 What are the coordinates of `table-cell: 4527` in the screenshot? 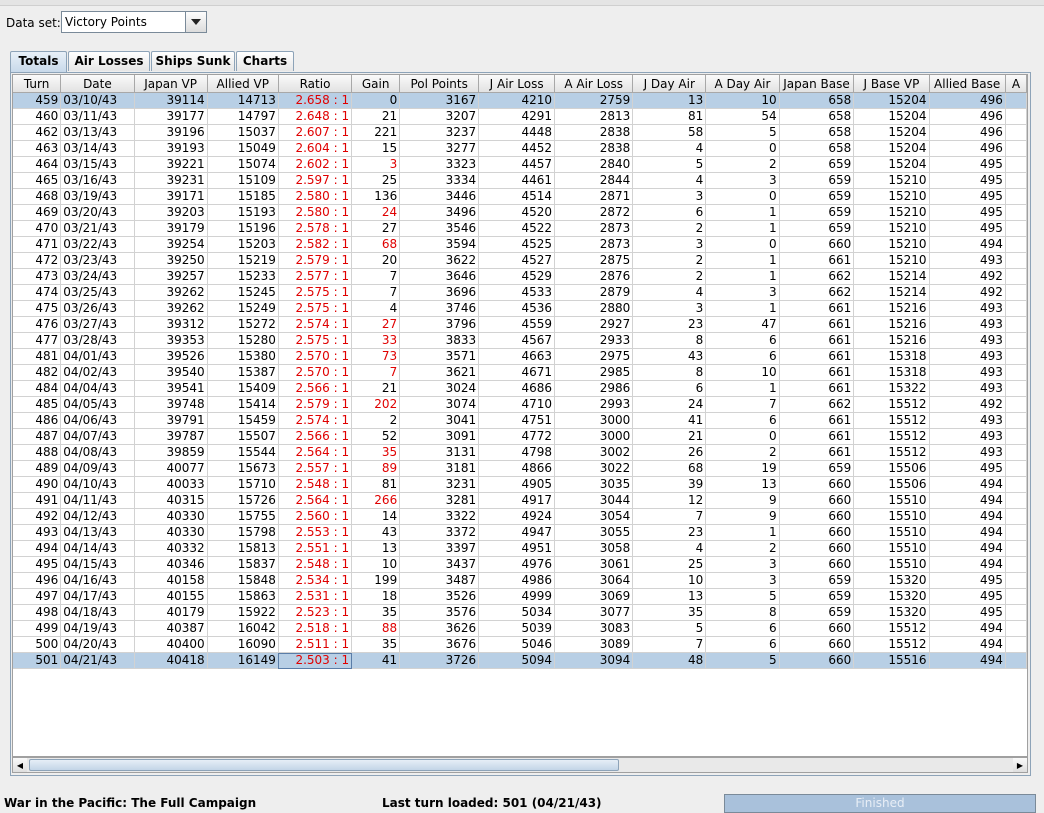 It's located at (517, 260).